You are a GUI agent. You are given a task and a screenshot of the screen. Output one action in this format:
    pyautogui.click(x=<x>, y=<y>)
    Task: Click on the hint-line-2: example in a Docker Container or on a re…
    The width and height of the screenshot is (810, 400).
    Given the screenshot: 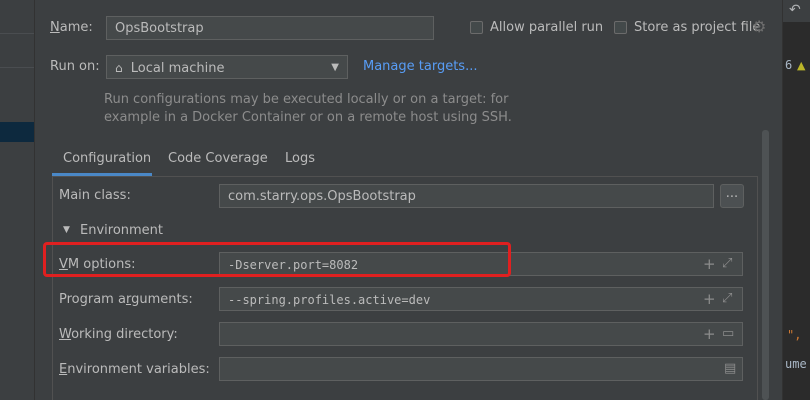 What is the action you would take?
    pyautogui.click(x=308, y=117)
    